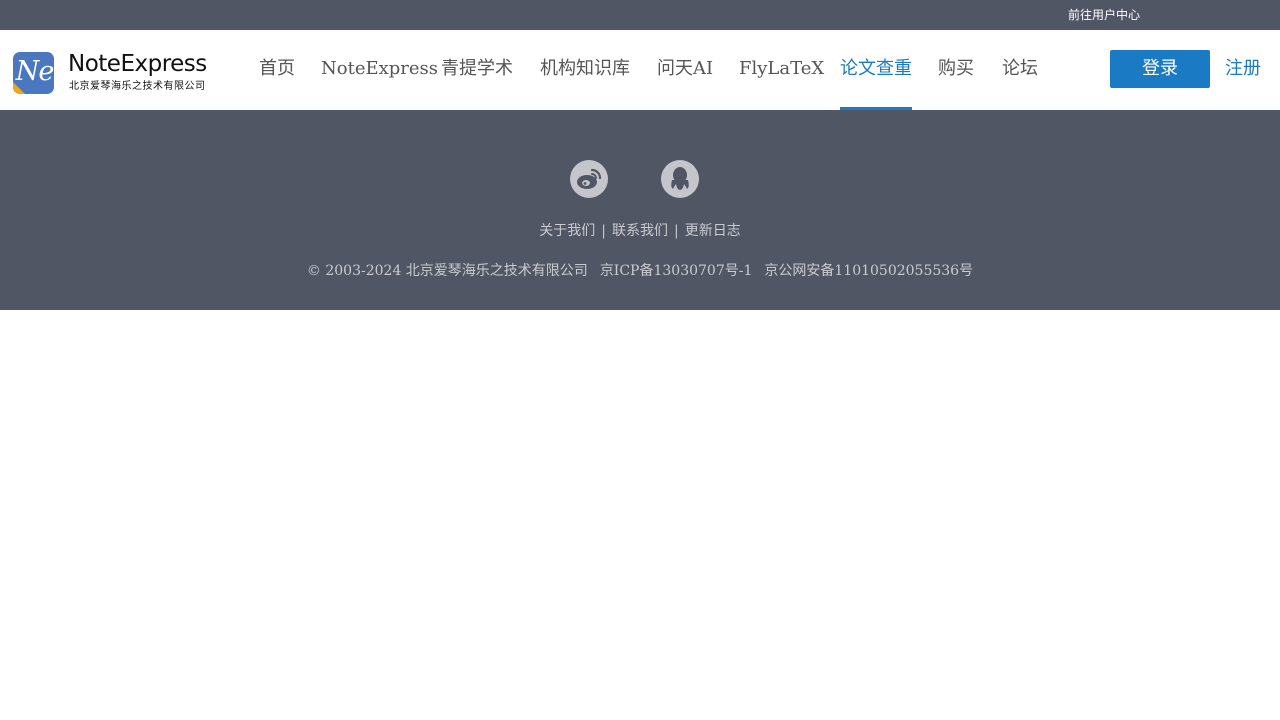 This screenshot has width=1280, height=720. Describe the element at coordinates (1160, 69) in the screenshot. I see `login-button: 登录` at that location.